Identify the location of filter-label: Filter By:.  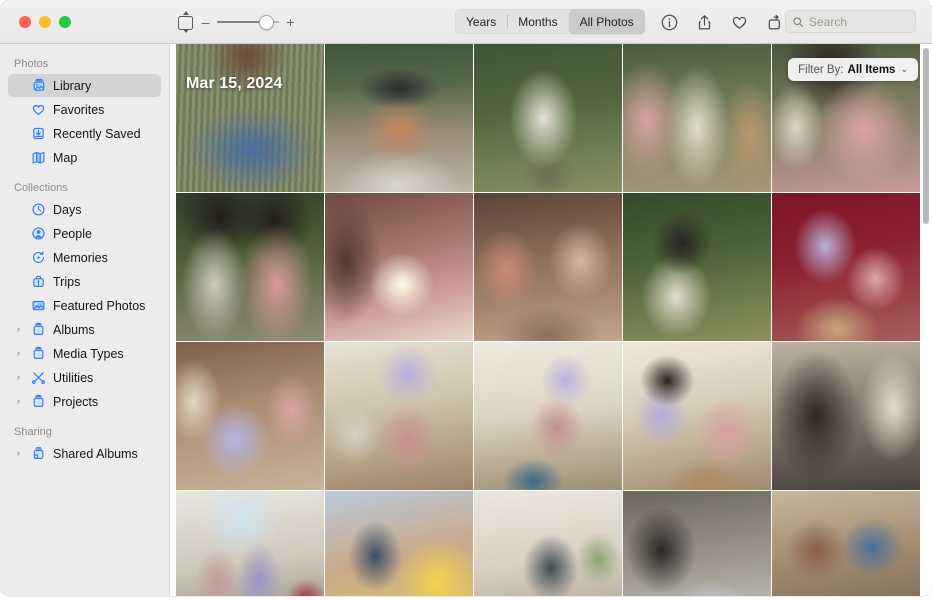
(821, 69).